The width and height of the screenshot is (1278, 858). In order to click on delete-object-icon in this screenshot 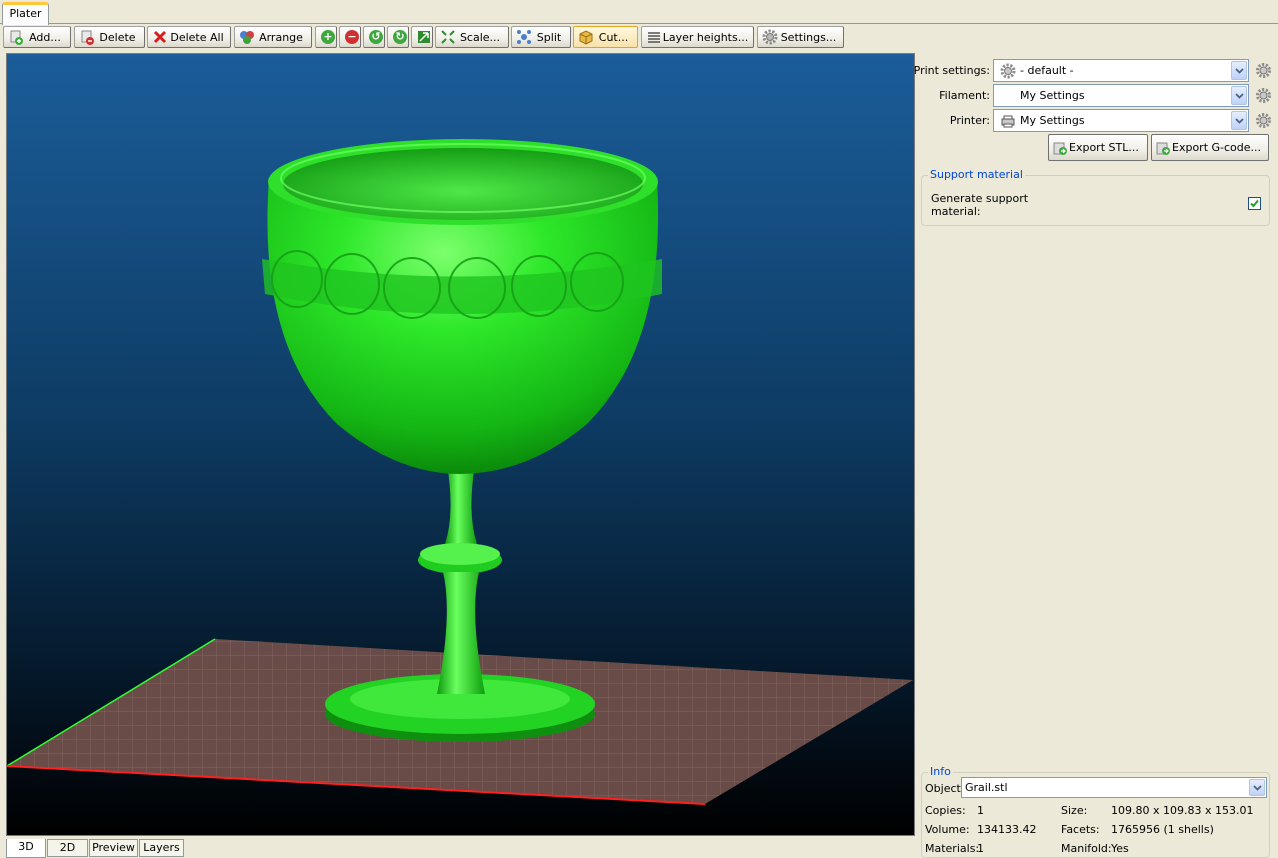, I will do `click(87, 37)`.